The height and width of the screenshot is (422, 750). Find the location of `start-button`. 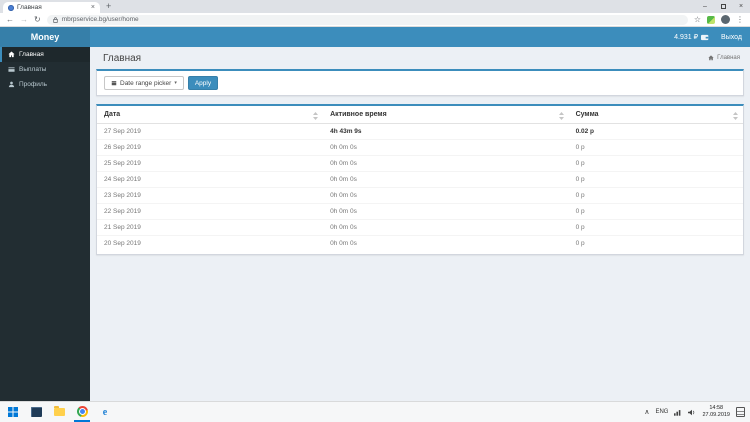

start-button is located at coordinates (13, 412).